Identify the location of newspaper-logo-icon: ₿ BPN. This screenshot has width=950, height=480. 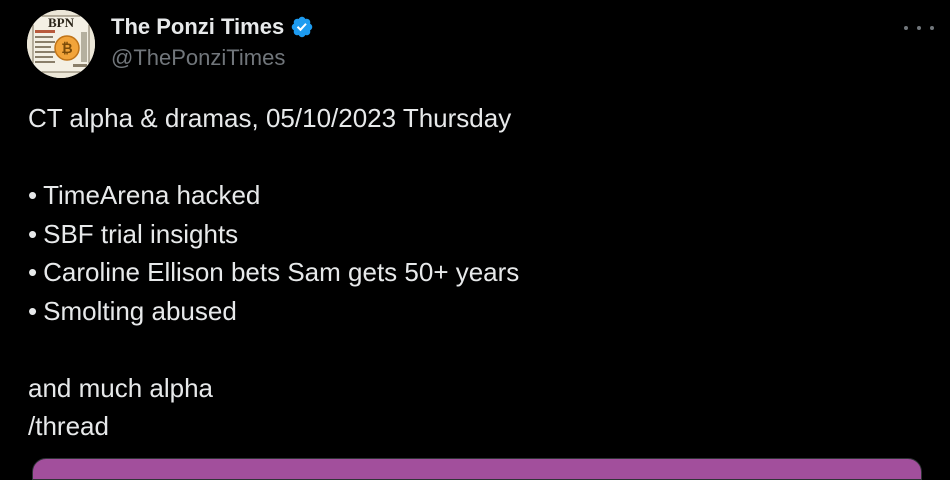
(61, 44).